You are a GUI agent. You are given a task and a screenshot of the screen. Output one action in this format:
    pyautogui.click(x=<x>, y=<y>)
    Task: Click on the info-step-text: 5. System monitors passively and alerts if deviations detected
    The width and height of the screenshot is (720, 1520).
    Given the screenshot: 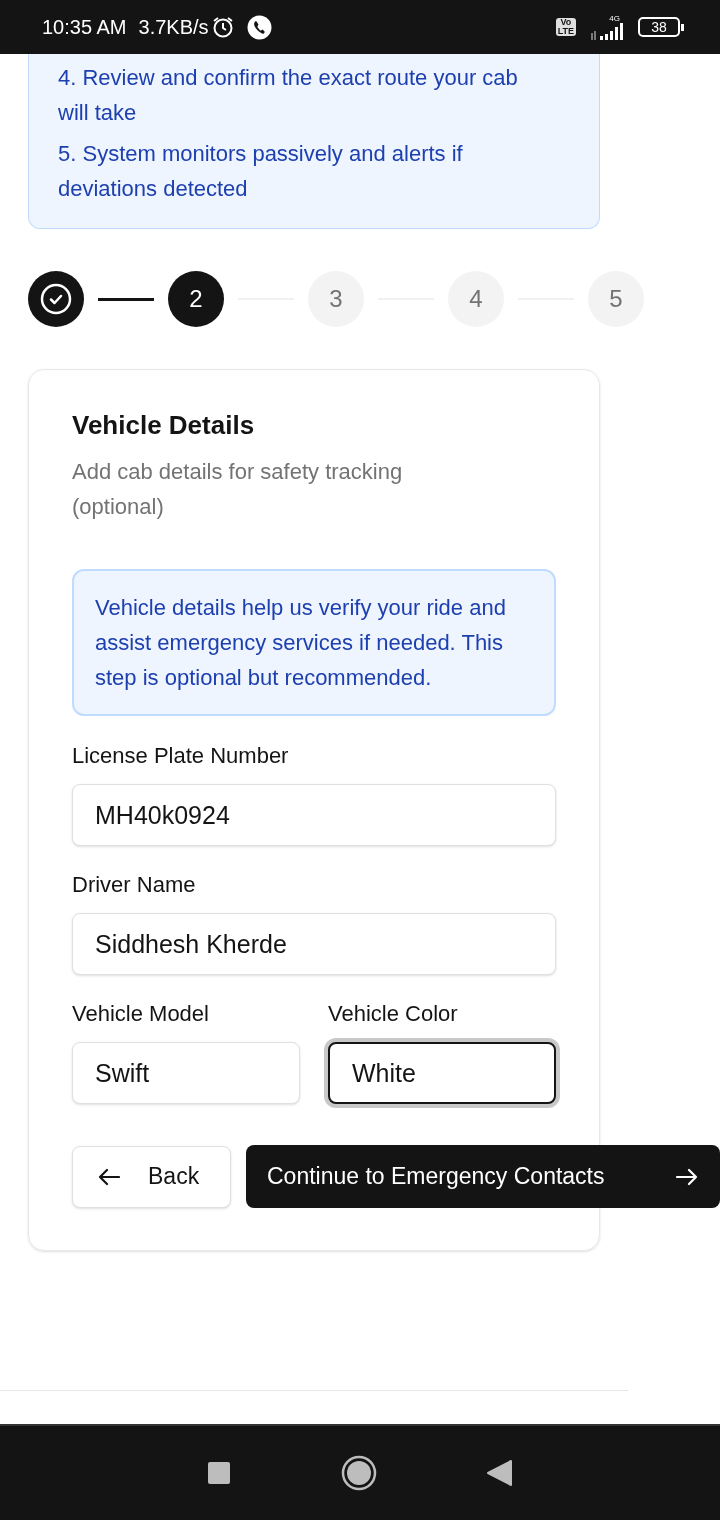 What is the action you would take?
    pyautogui.click(x=261, y=171)
    